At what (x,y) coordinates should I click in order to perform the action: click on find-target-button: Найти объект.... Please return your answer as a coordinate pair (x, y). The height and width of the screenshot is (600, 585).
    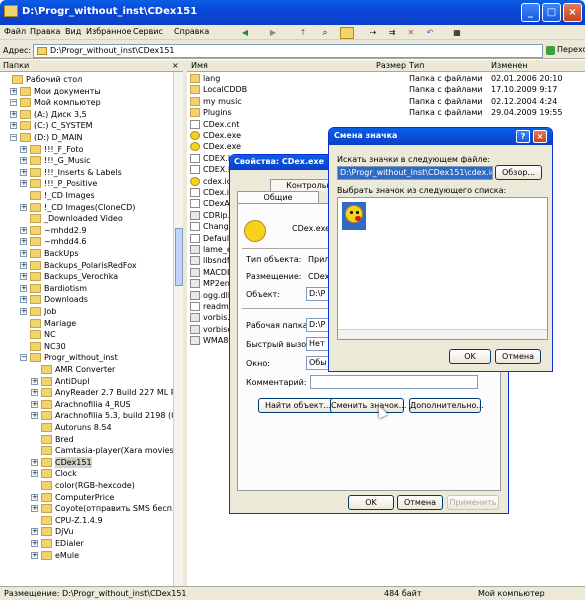
    Looking at the image, I should click on (298, 405).